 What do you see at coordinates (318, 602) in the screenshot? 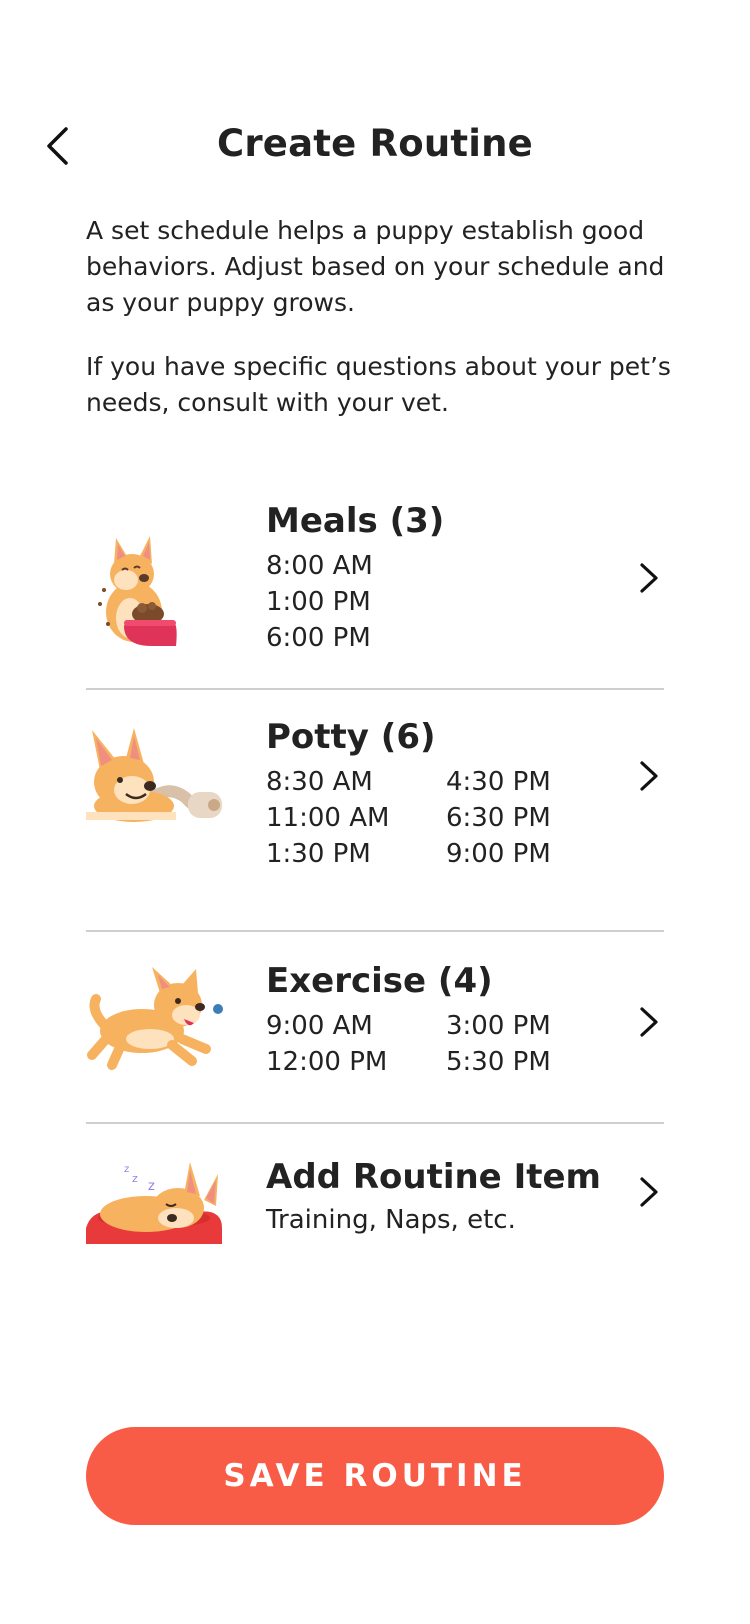
I see `time-value: 1:00 PM` at bounding box center [318, 602].